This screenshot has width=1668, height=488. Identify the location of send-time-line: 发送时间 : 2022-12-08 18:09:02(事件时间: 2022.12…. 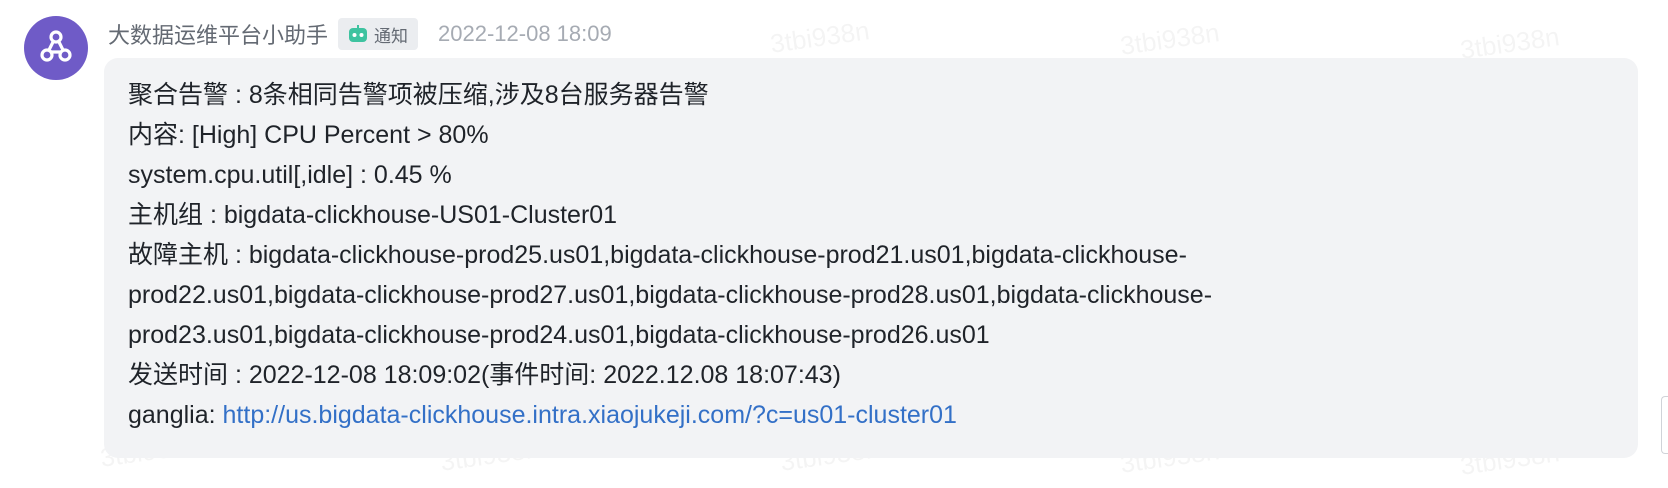
(484, 375).